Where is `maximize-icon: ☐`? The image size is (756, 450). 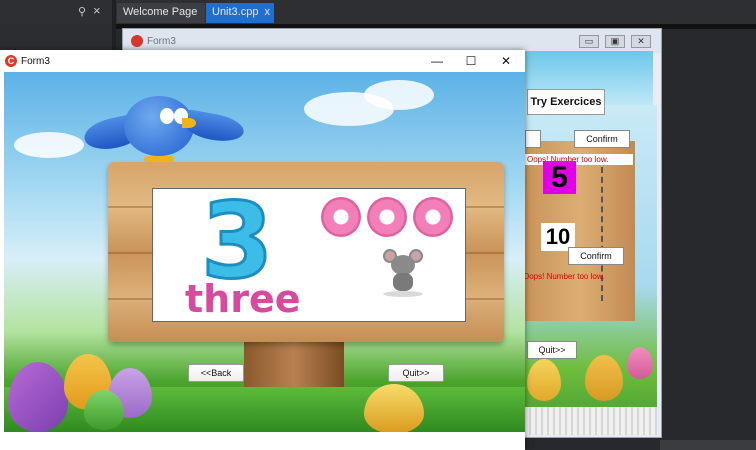 maximize-icon: ☐ is located at coordinates (471, 61).